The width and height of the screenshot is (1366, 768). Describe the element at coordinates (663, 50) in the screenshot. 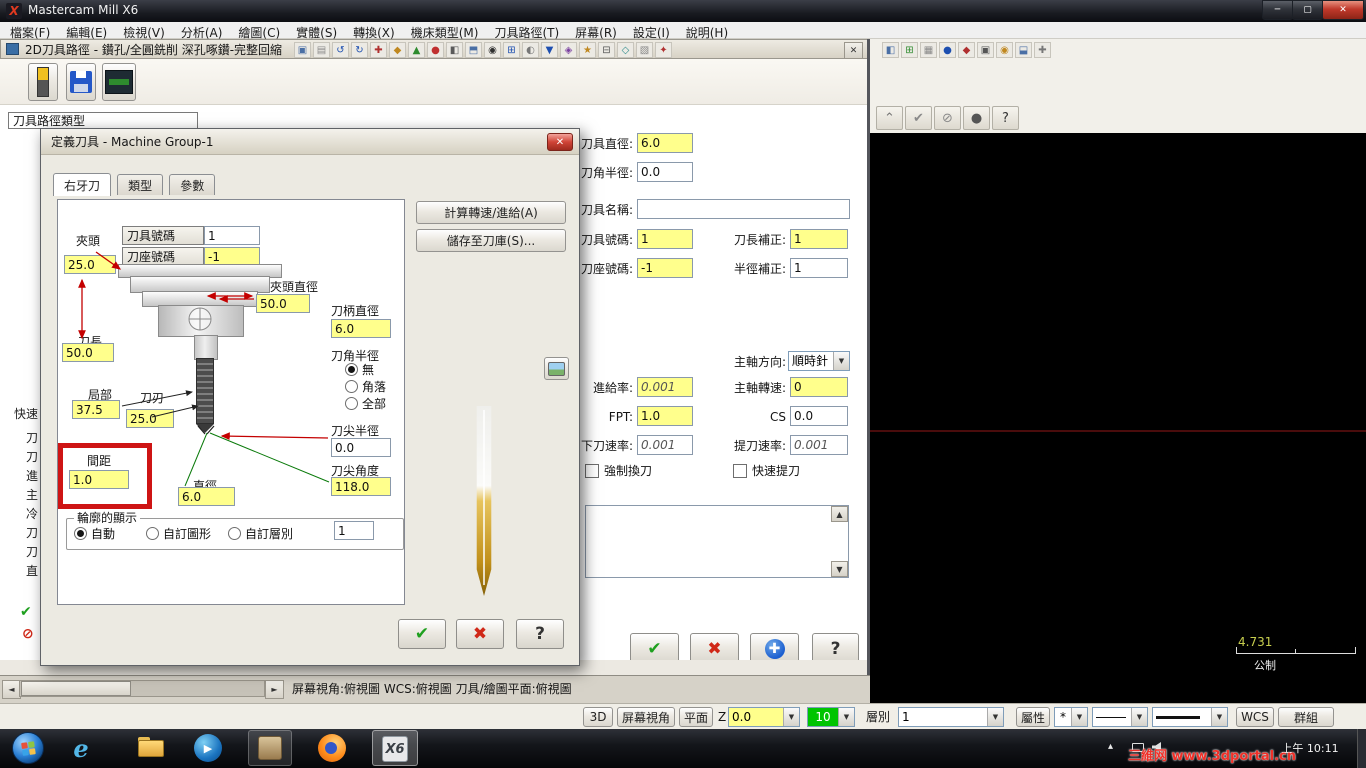

I see `toolbar-icon: ✦` at that location.